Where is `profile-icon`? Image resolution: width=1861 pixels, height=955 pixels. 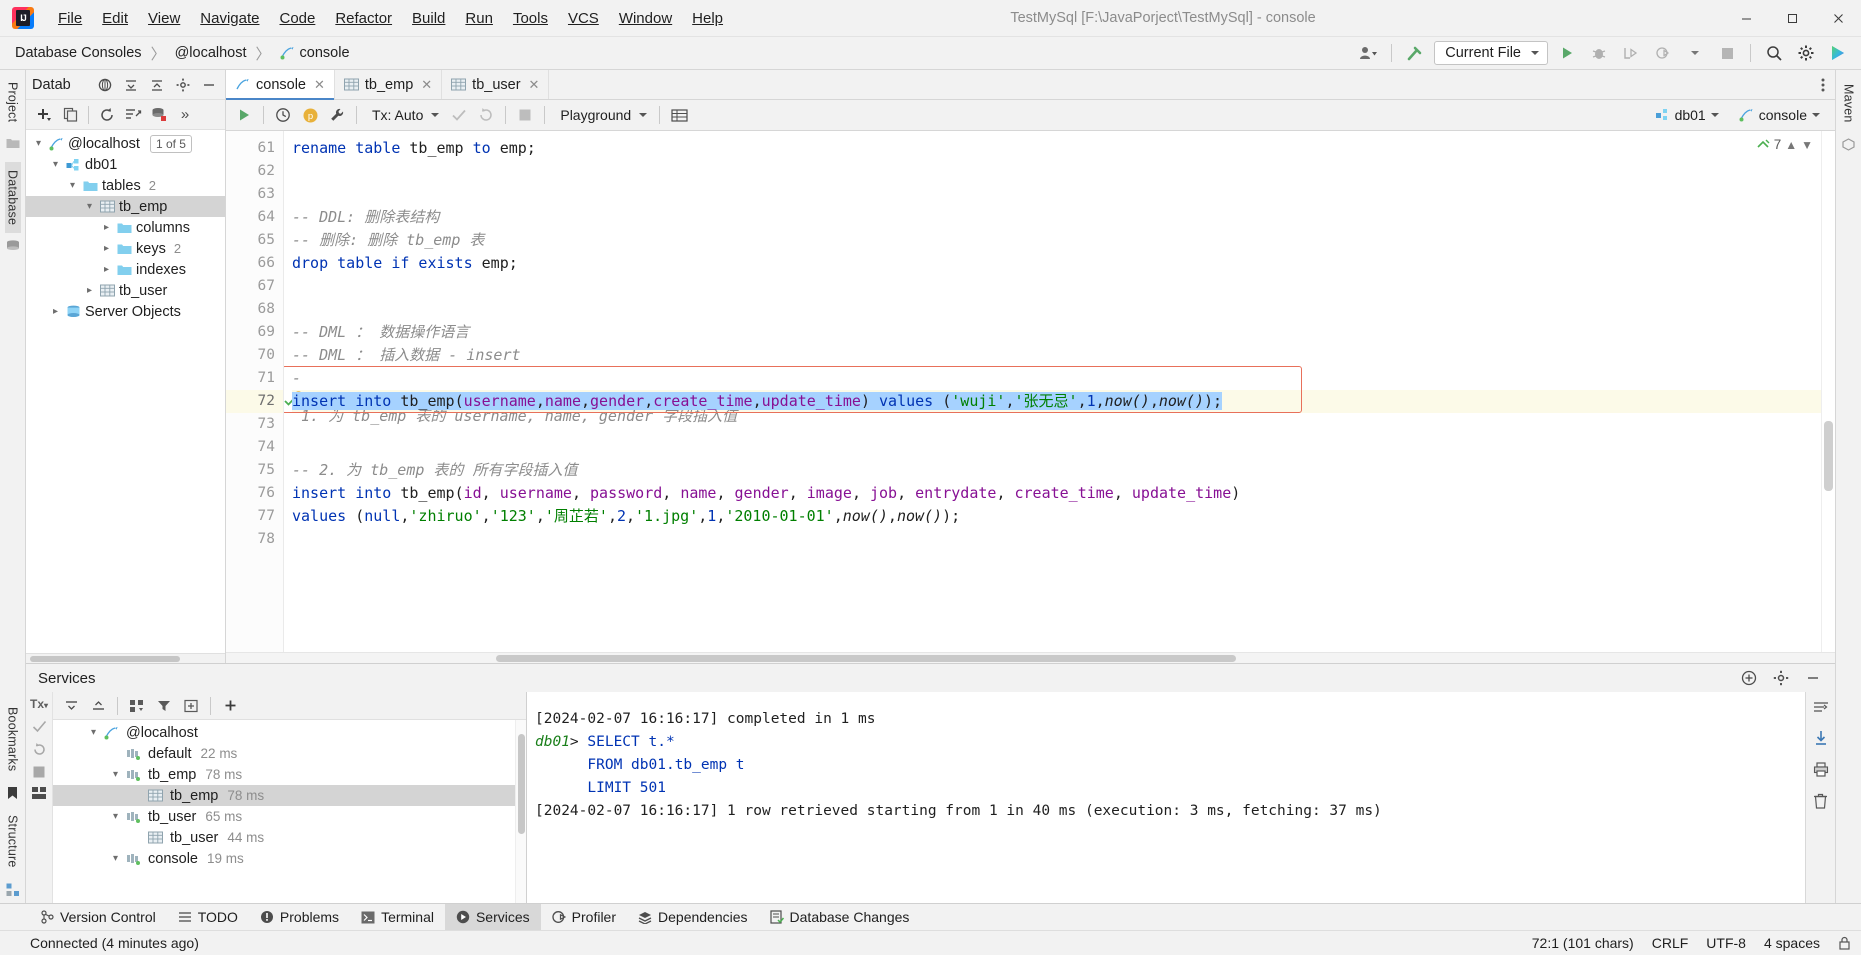 profile-icon is located at coordinates (1663, 53).